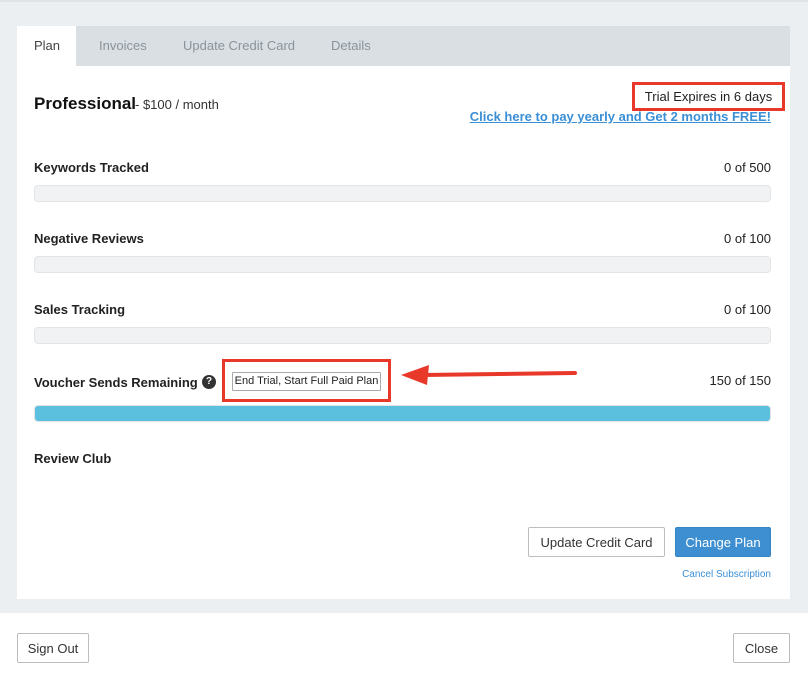  What do you see at coordinates (402, 335) in the screenshot?
I see `sales-tracking-progress` at bounding box center [402, 335].